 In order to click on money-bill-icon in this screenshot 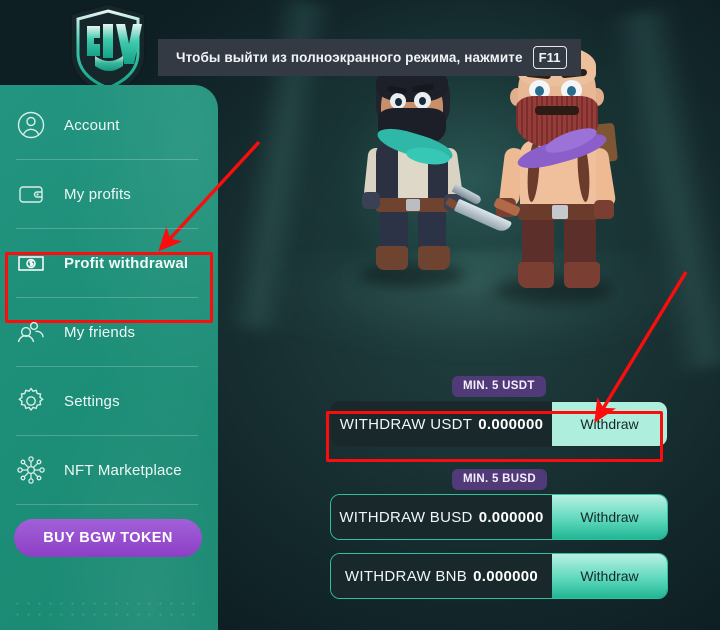, I will do `click(31, 263)`.